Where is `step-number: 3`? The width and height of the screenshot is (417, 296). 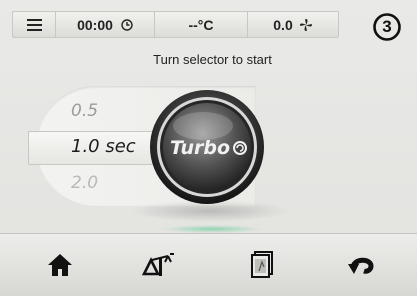
step-number: 3 is located at coordinates (387, 26).